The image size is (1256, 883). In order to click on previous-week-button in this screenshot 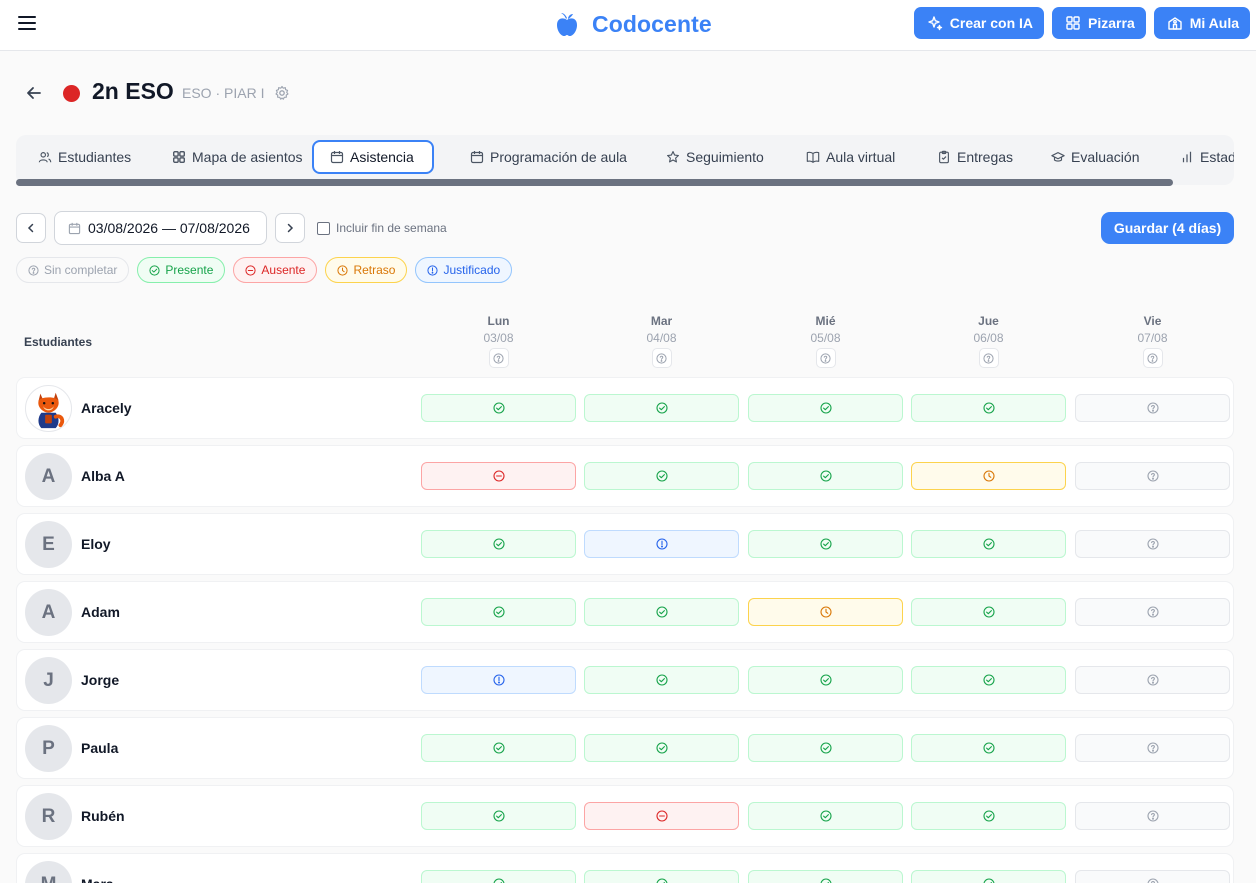, I will do `click(31, 228)`.